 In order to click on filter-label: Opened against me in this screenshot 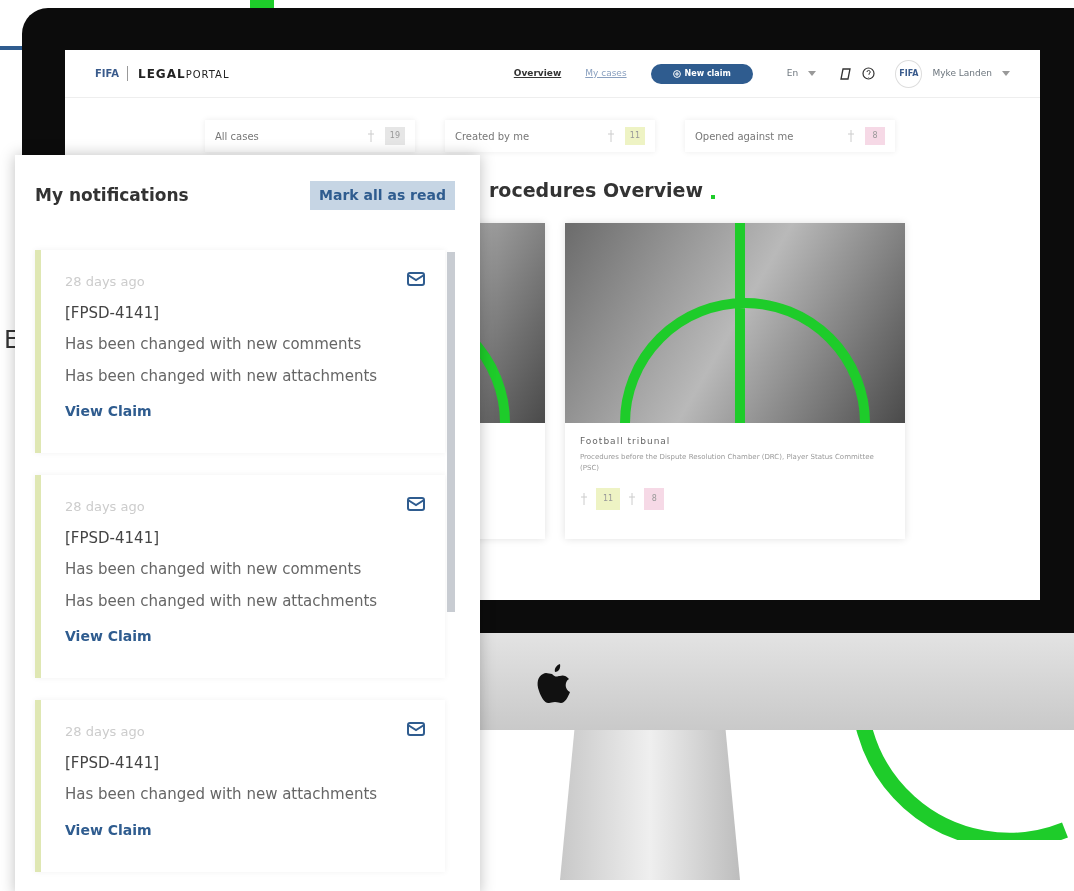, I will do `click(745, 136)`.